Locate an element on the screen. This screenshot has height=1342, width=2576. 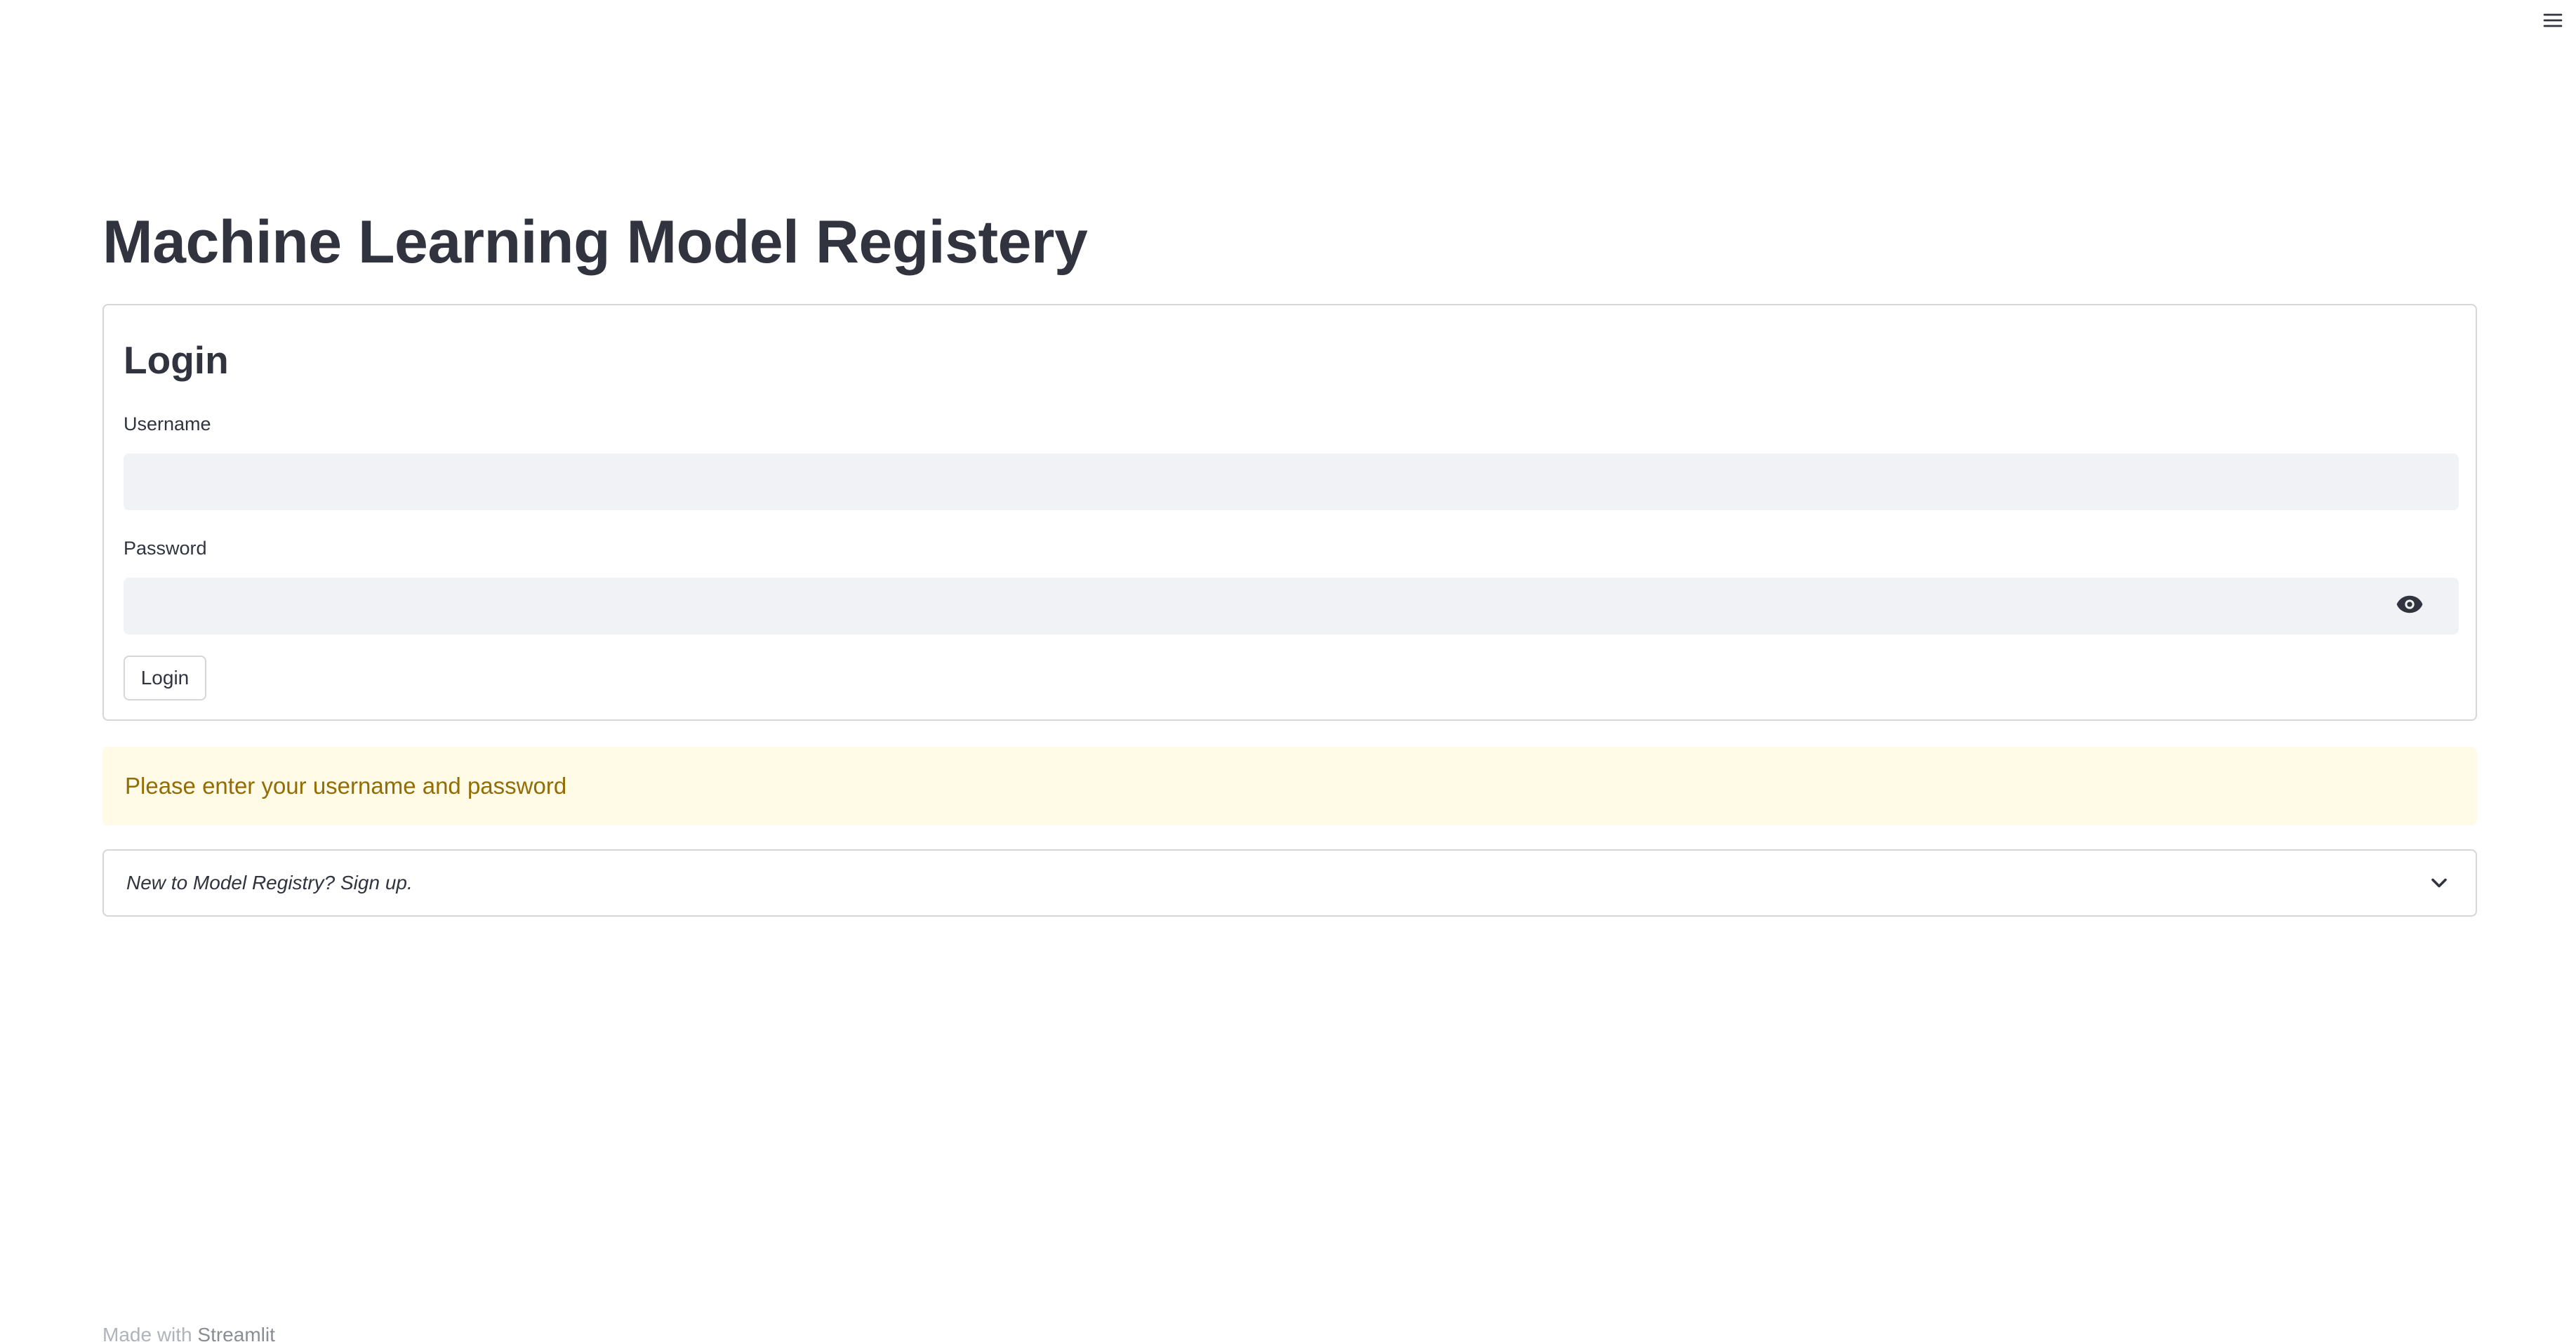
password-input is located at coordinates (1292, 606).